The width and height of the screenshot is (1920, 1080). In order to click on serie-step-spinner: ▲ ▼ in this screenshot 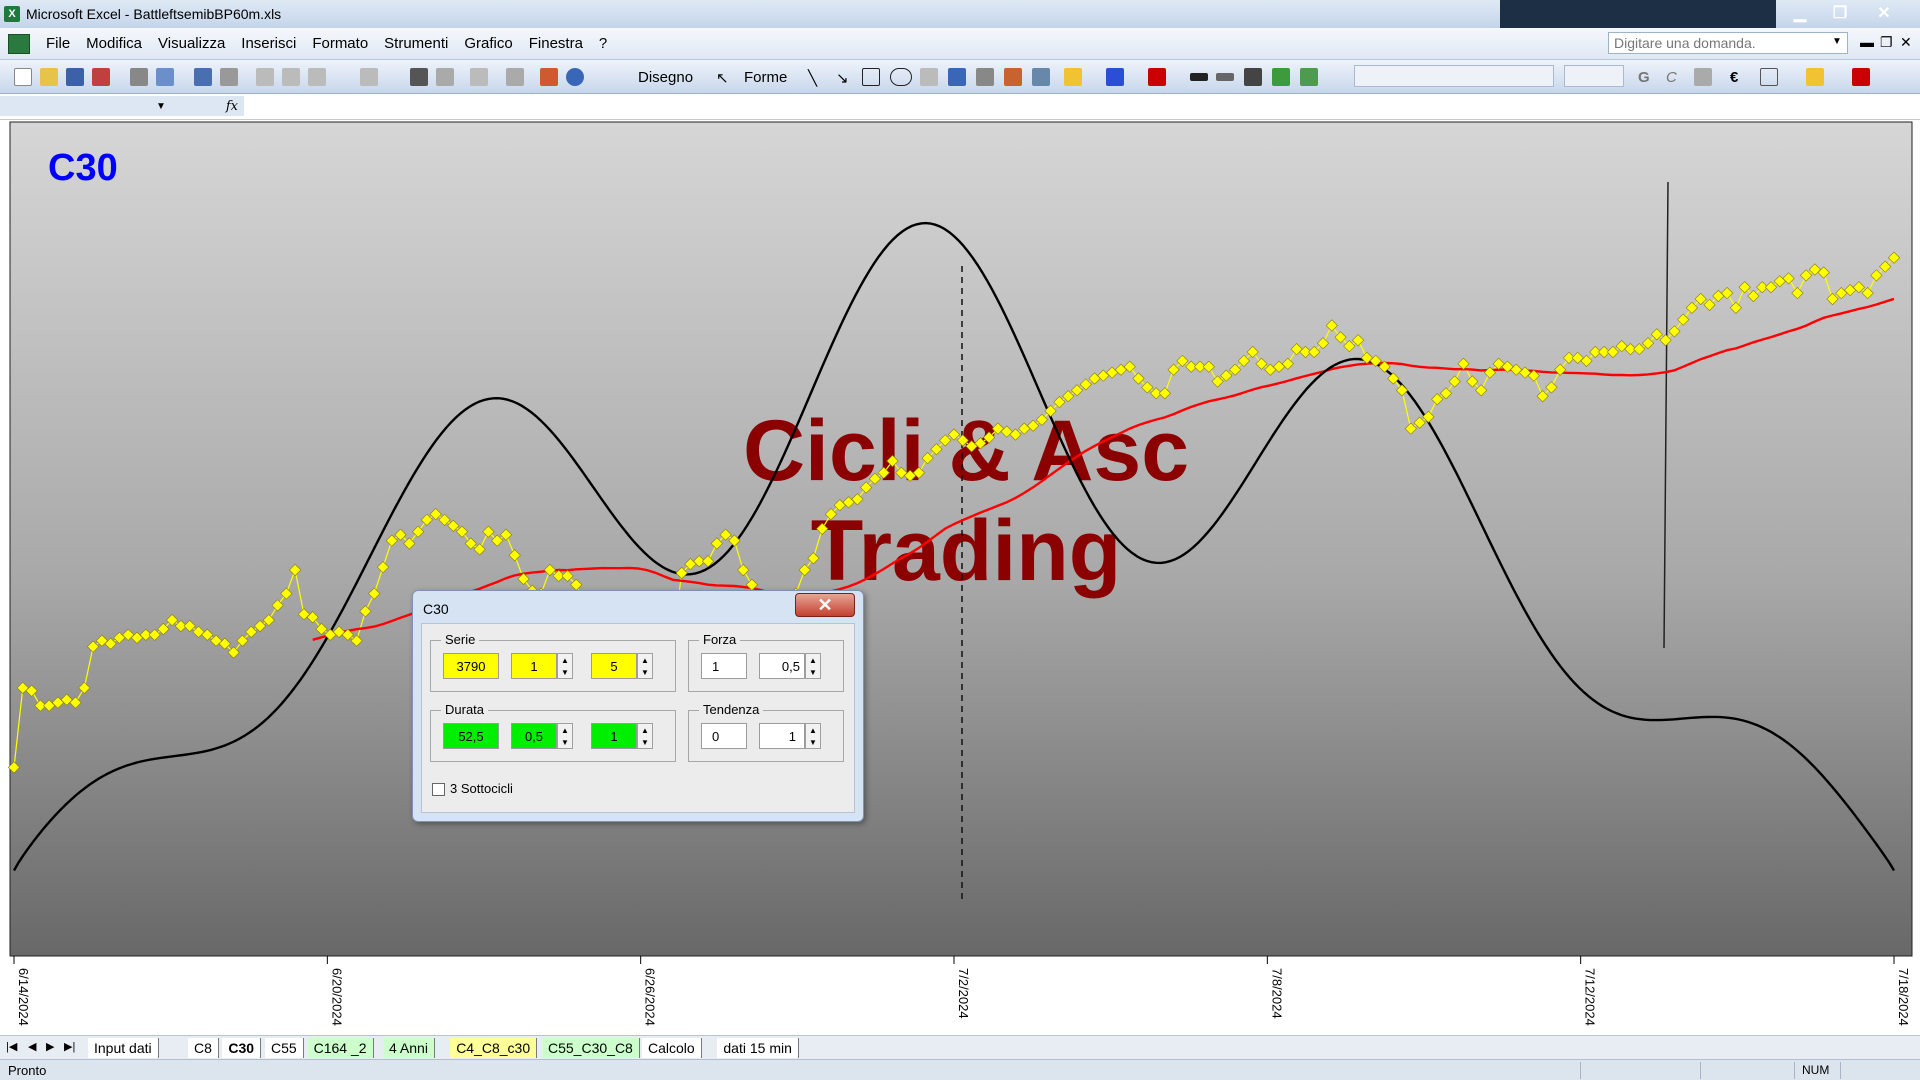, I will do `click(565, 666)`.